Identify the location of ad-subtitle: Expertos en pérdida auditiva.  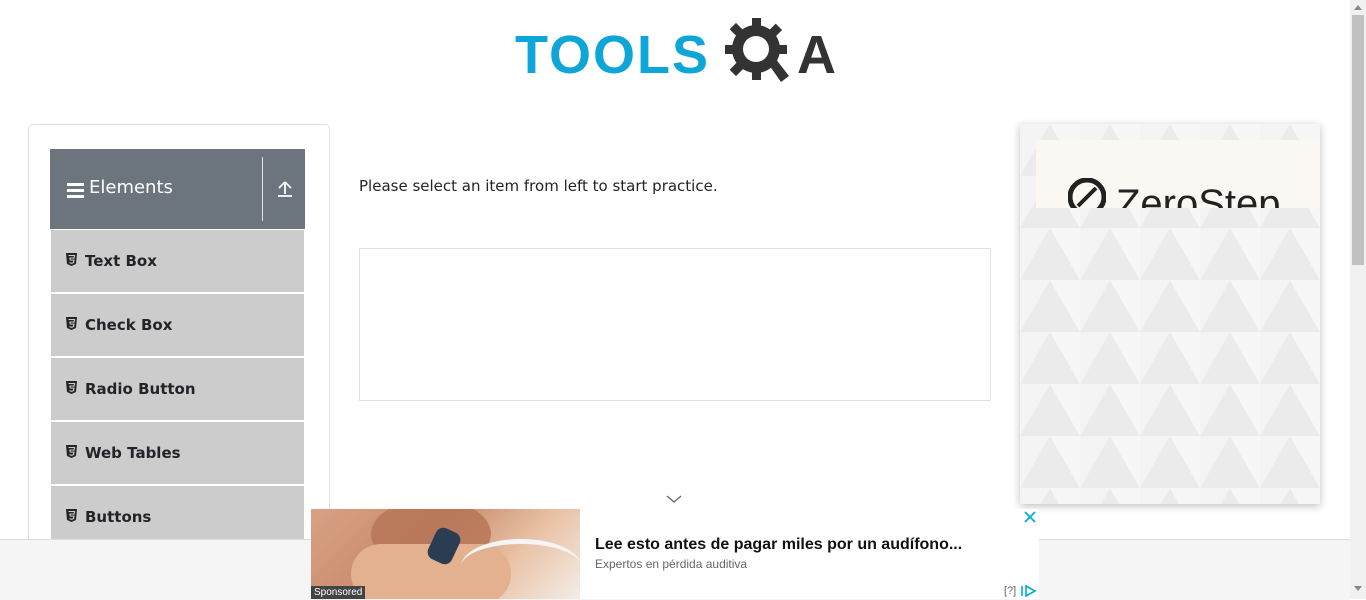
(671, 564).